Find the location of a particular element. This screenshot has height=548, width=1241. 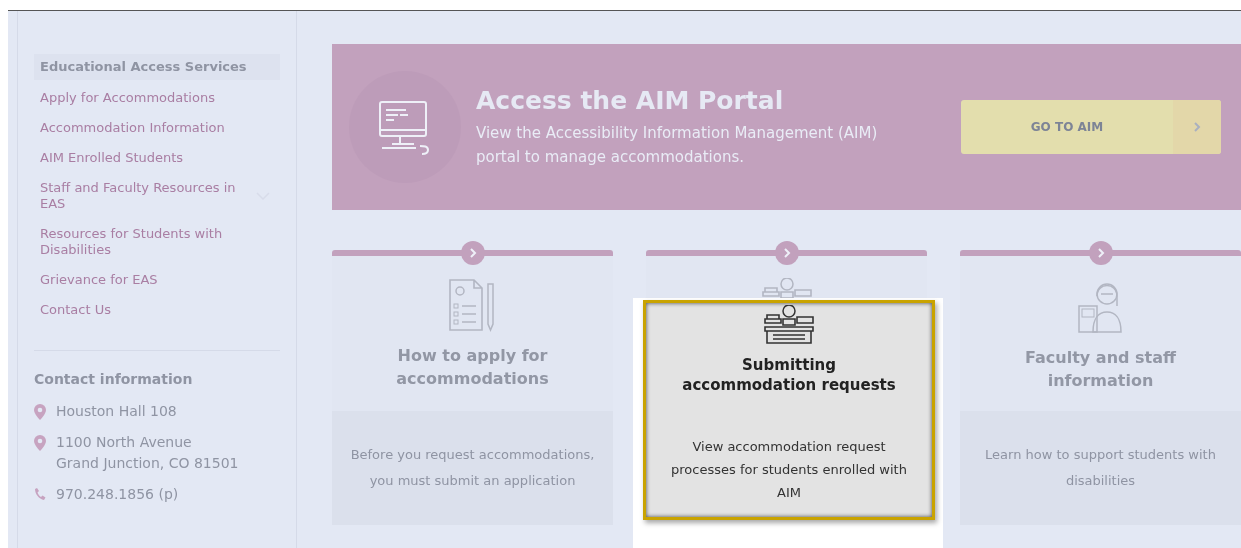

sidebar-nav-link: Educational Access Services is located at coordinates (157, 67).